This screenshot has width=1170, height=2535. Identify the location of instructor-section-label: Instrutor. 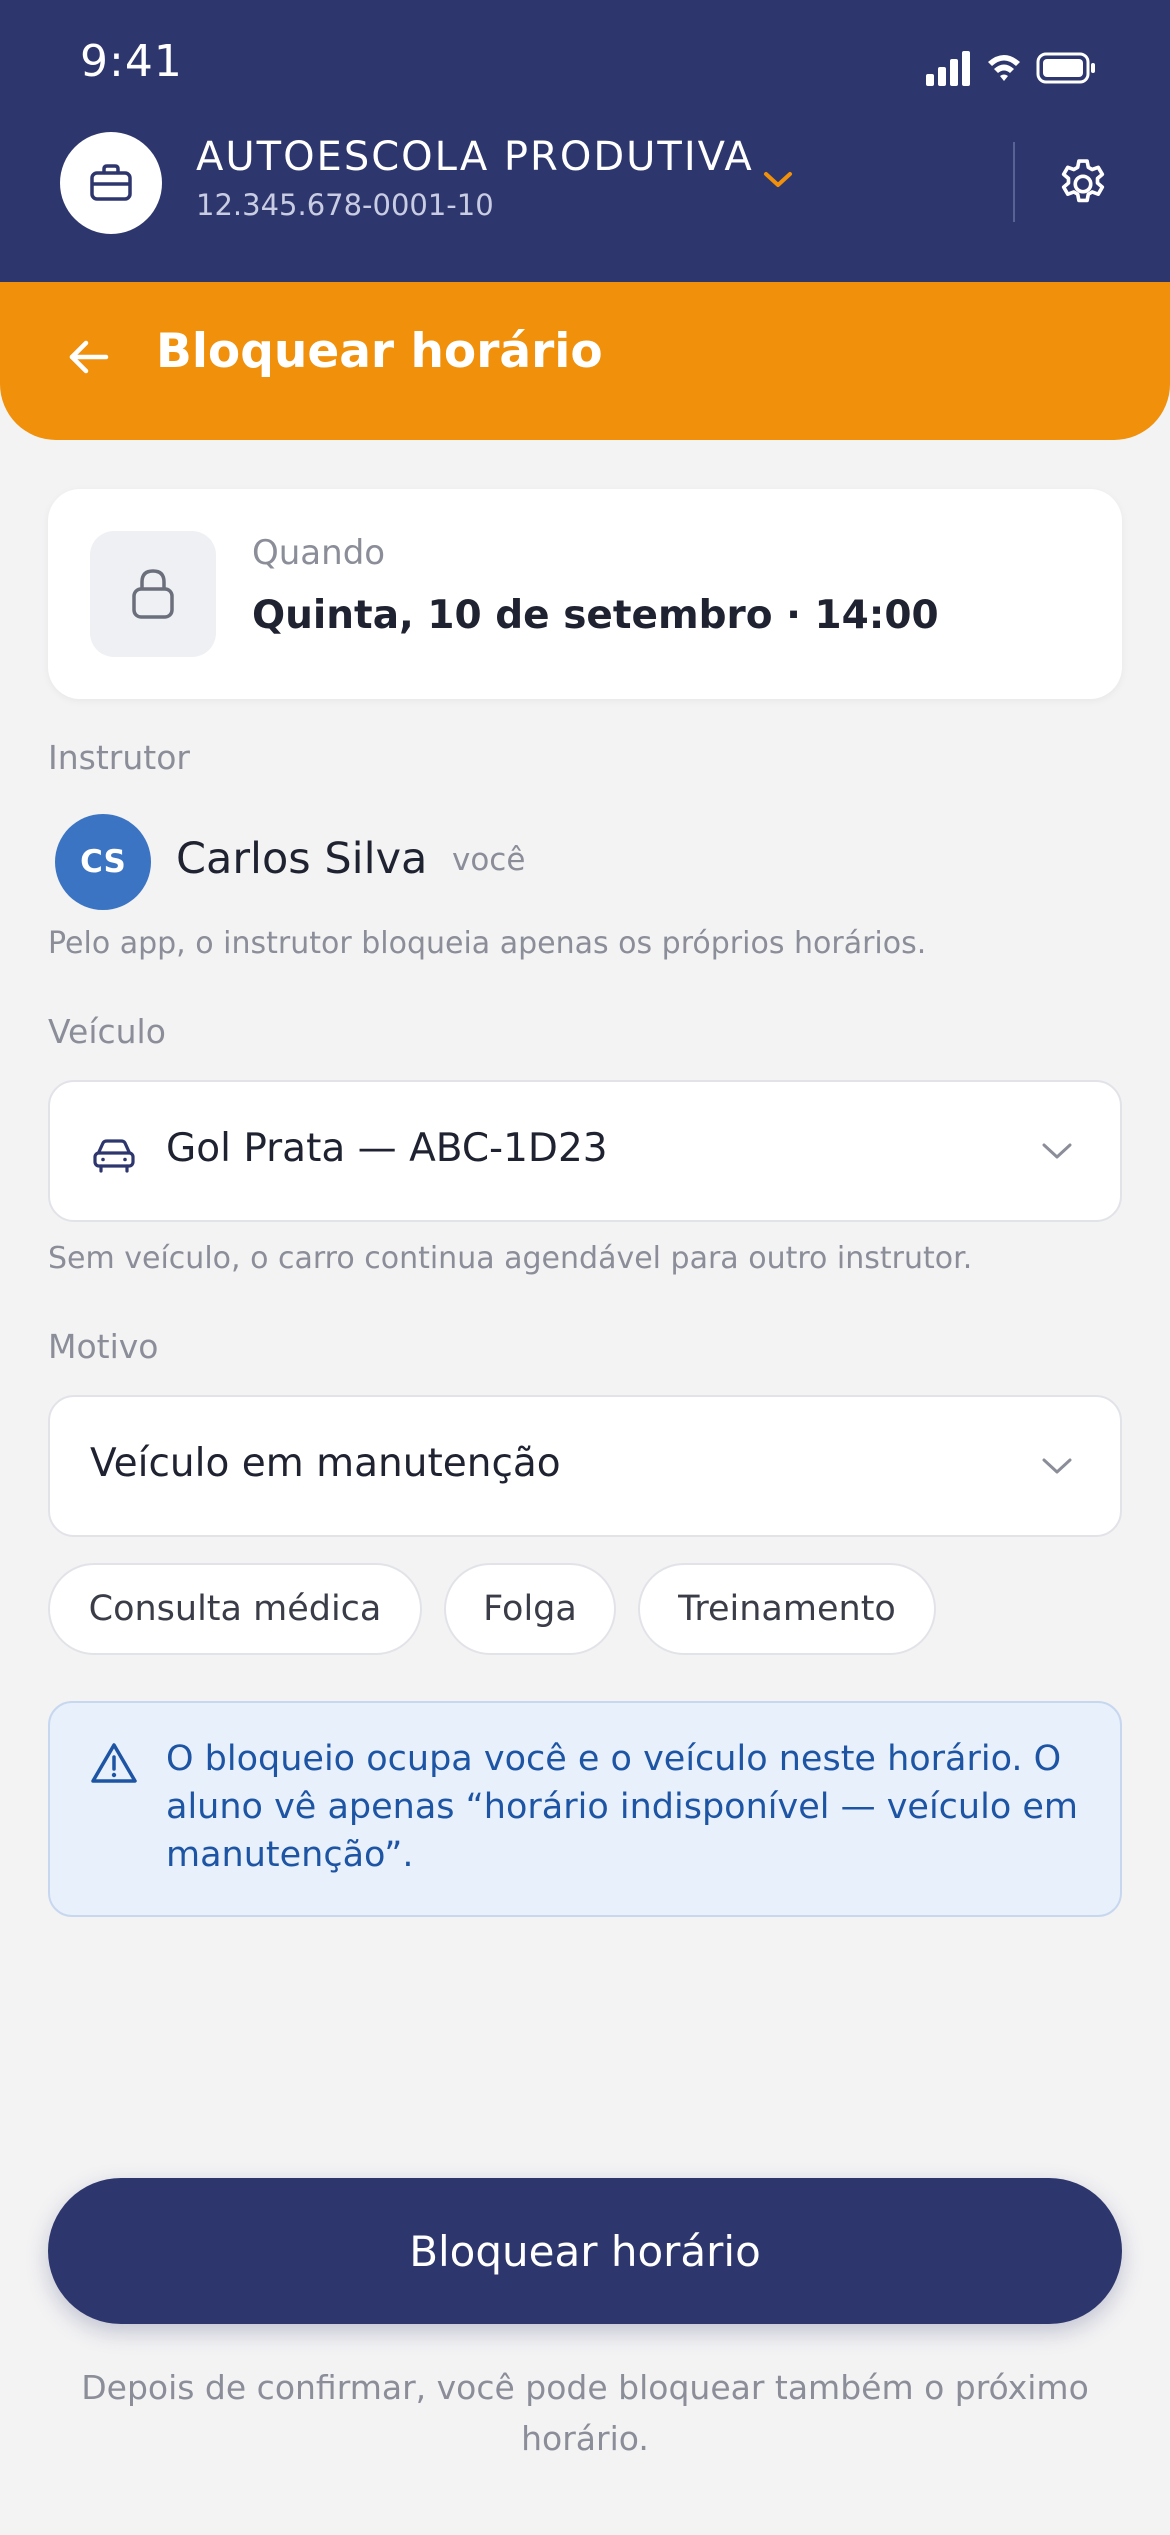
(119, 757).